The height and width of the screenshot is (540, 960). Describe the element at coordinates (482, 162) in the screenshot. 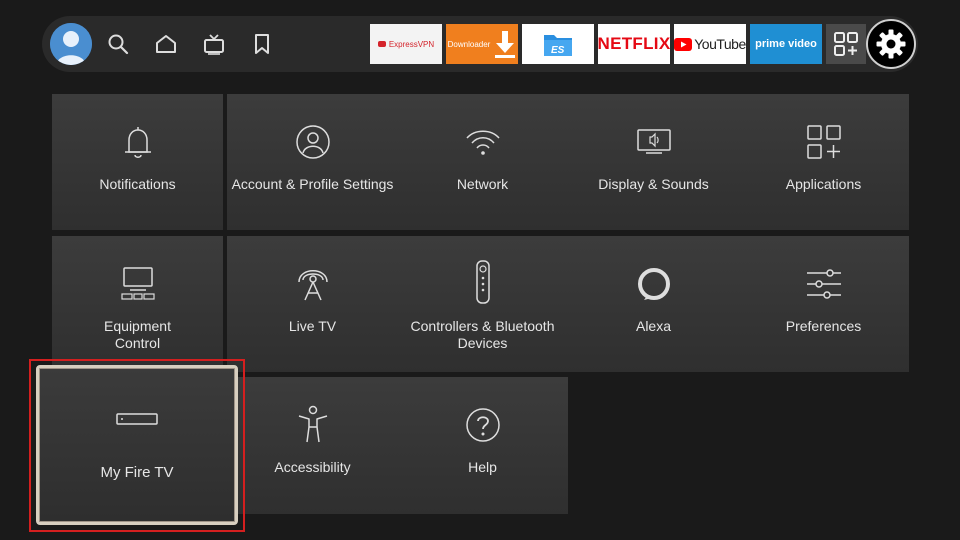

I see `settings-tile-network: Network` at that location.